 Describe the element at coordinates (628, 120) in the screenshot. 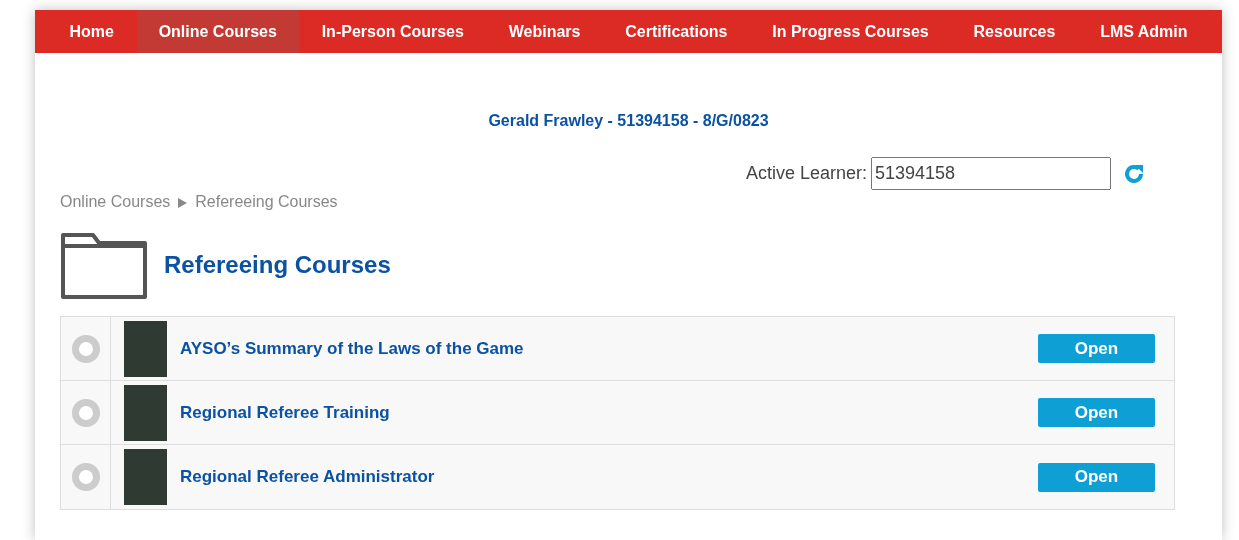

I see `learner-name-text: Gerald Frawley - 51394158 - 8/G/0823` at that location.